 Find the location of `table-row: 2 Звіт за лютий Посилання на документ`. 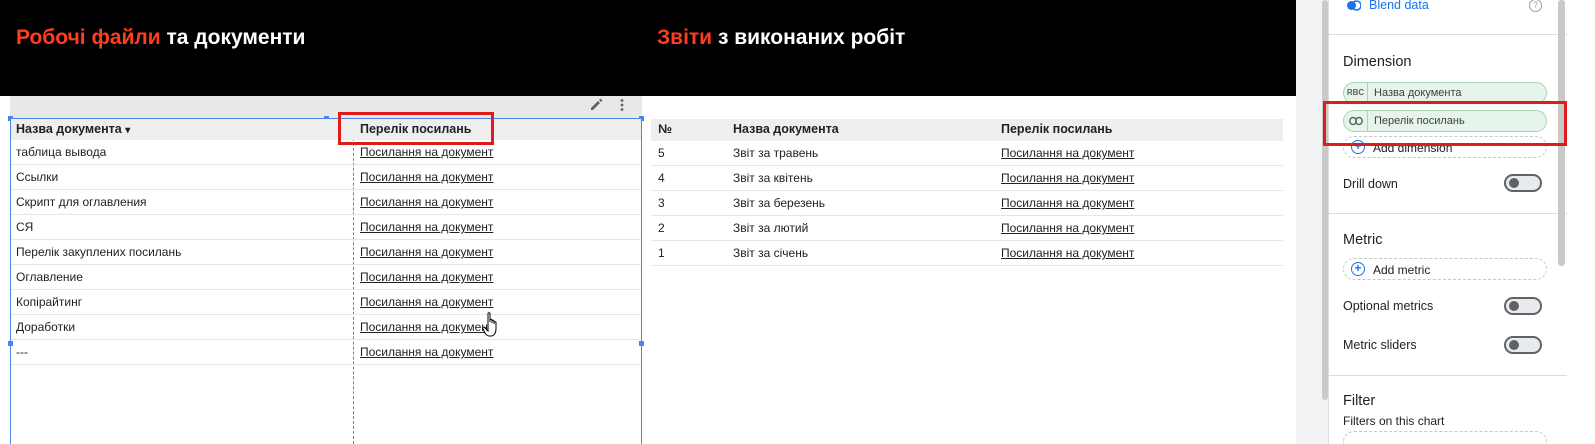

table-row: 2 Звіт за лютий Посилання на документ is located at coordinates (967, 228).